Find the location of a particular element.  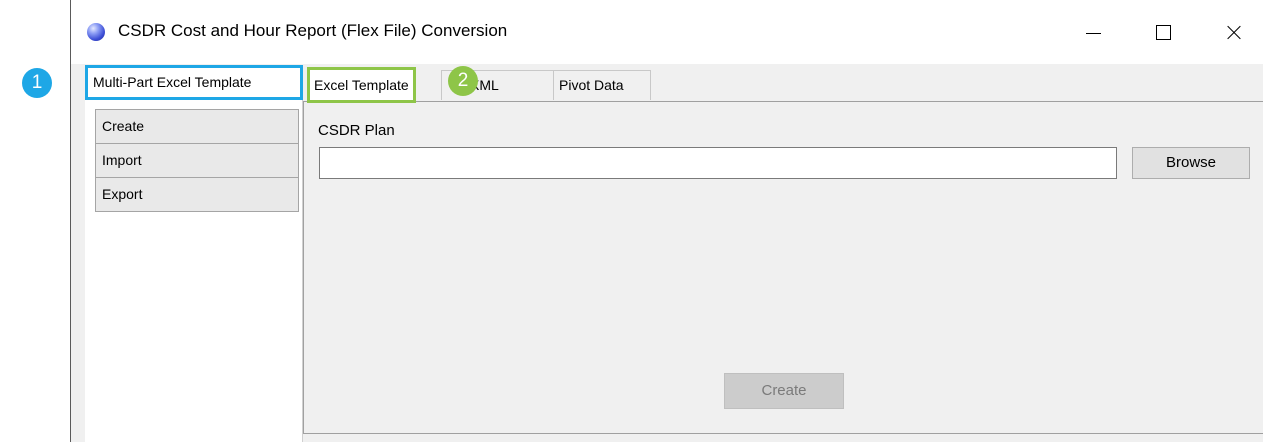

tab-excel-template: Excel Template is located at coordinates (361, 85).